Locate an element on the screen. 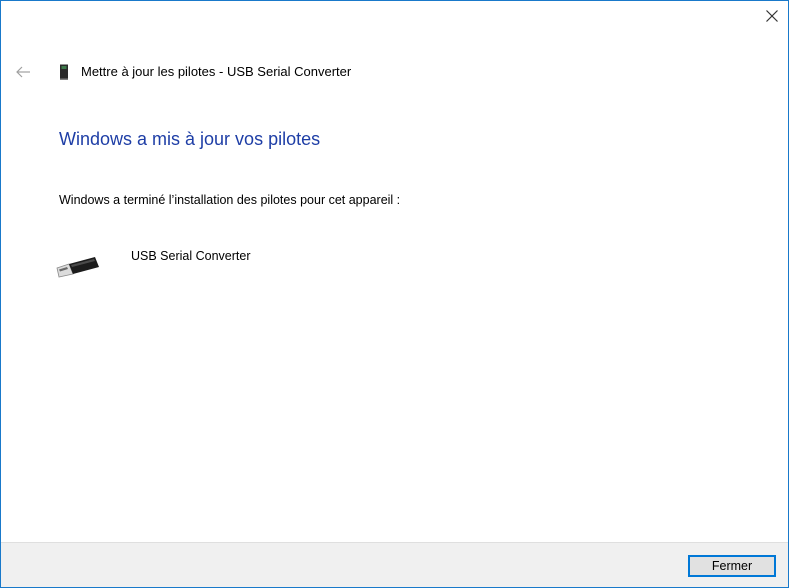  page-title: Windows a mis à jour vos pilotes is located at coordinates (190, 139).